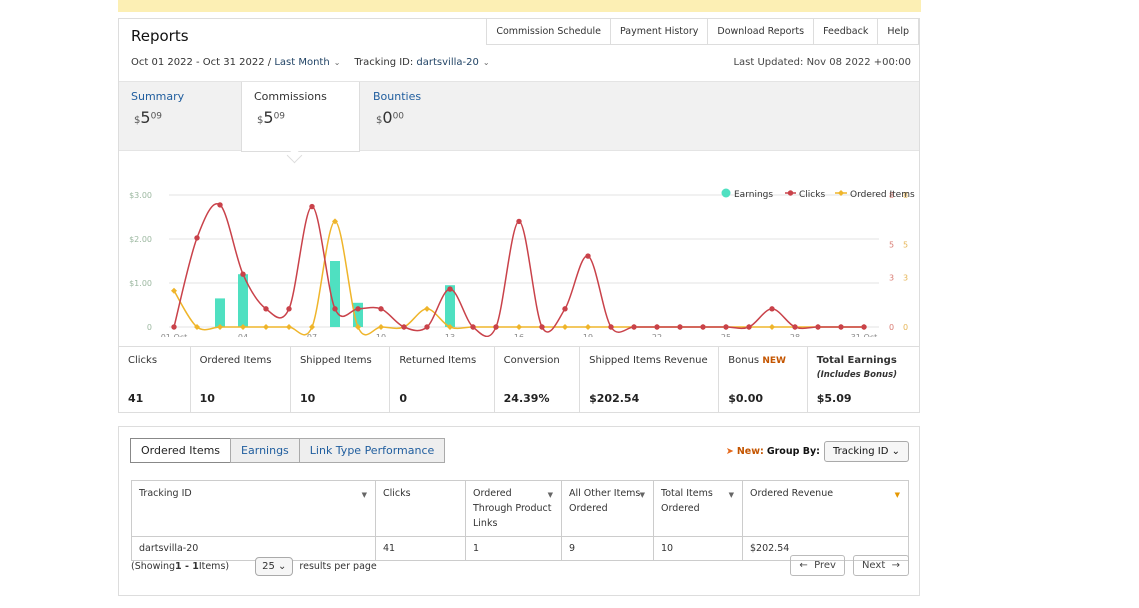 The height and width of the screenshot is (608, 1139). What do you see at coordinates (825, 508) in the screenshot?
I see `col-ordered-revenue: Ordered Revenue ▼` at bounding box center [825, 508].